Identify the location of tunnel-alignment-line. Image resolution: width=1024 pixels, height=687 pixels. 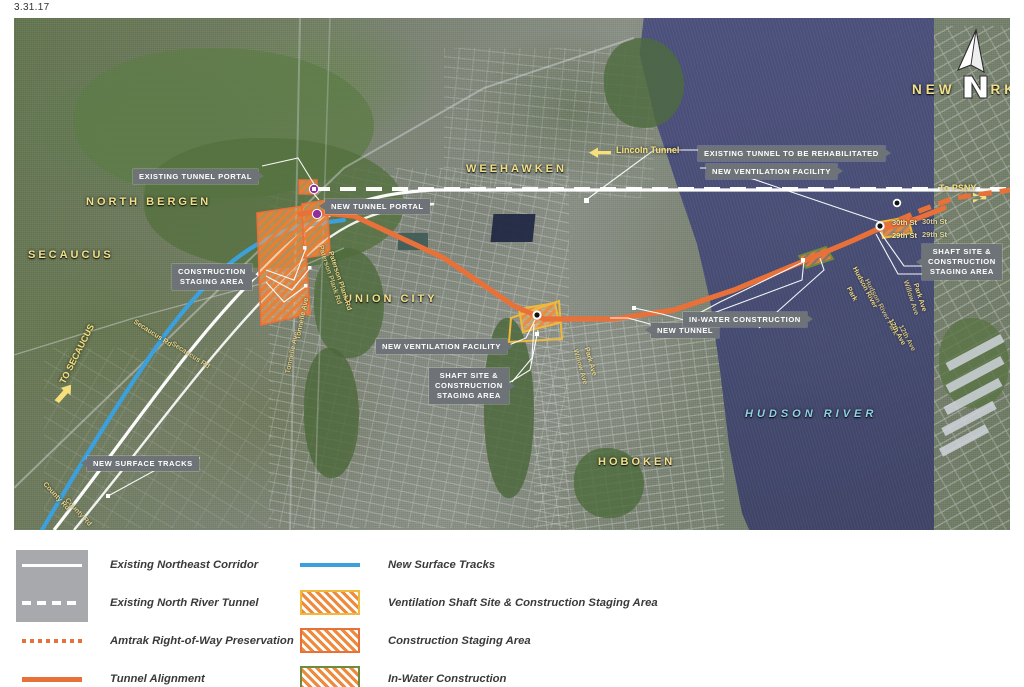
(588, 265).